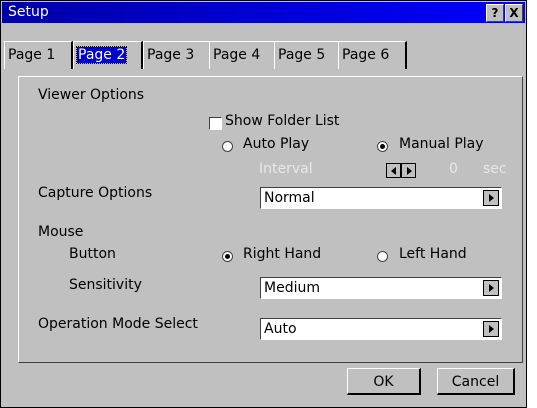 Image resolution: width=537 pixels, height=408 pixels. What do you see at coordinates (215, 123) in the screenshot?
I see `show-folder-list-checkbox` at bounding box center [215, 123].